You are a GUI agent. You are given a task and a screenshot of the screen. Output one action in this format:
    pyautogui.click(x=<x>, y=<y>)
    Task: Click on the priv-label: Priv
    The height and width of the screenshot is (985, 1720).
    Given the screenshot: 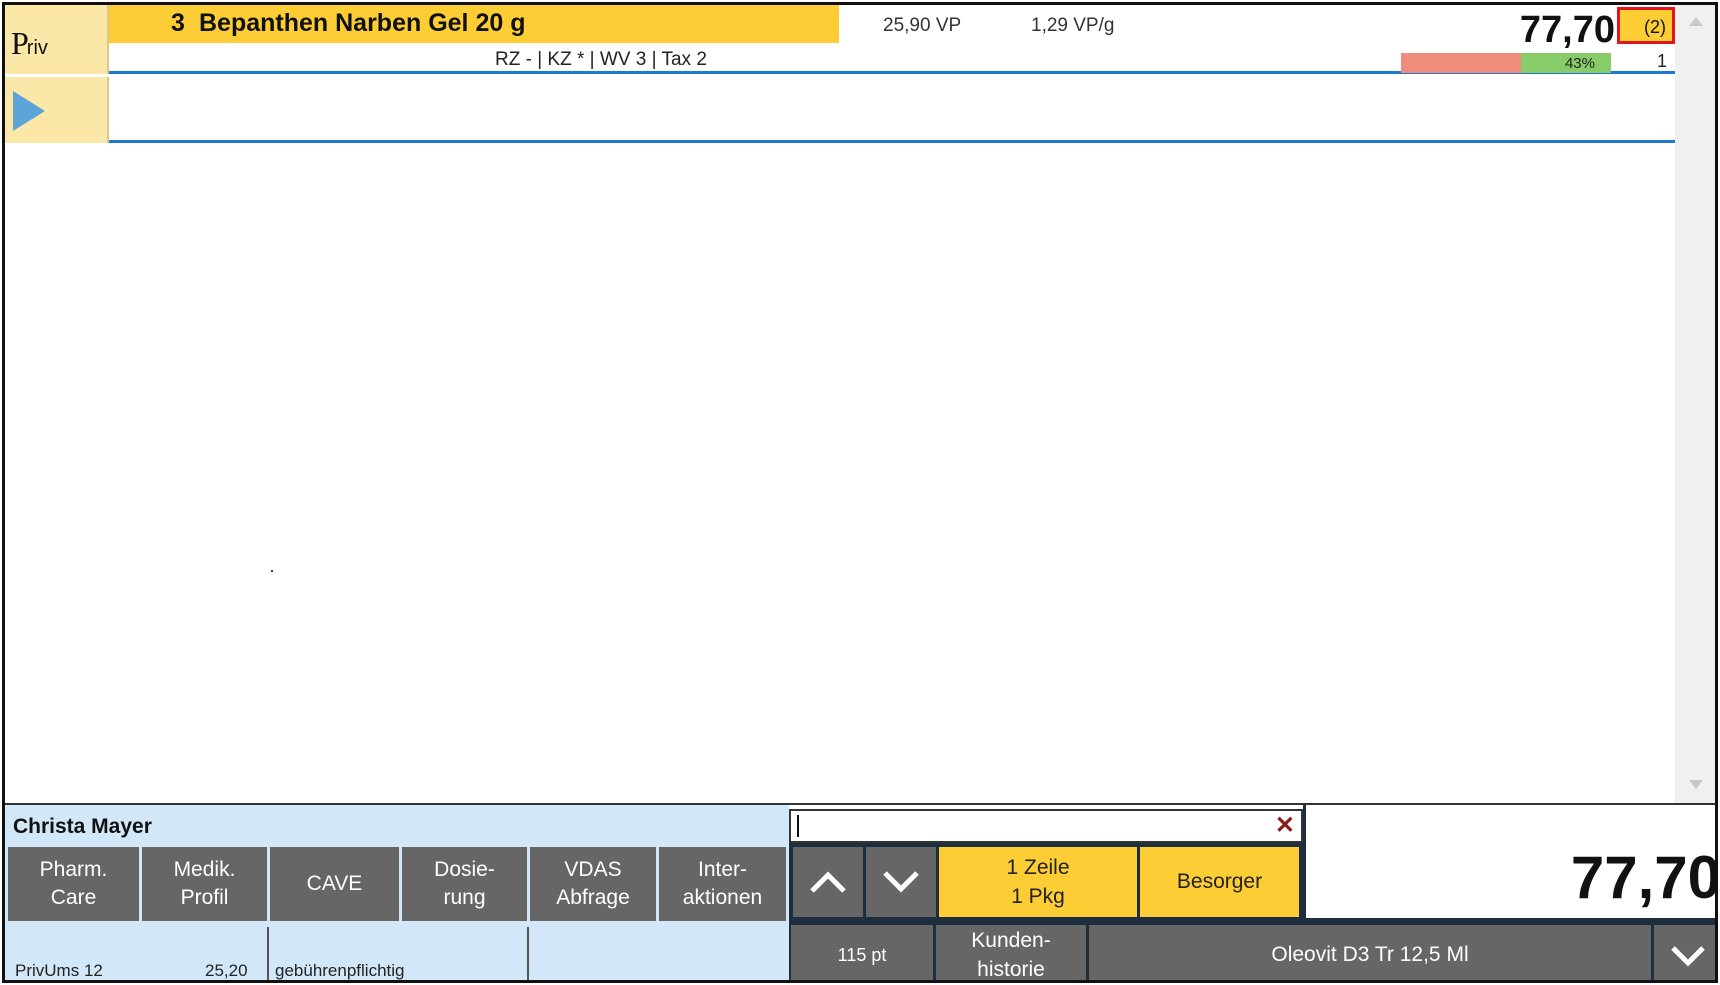 What is the action you would take?
    pyautogui.click(x=29, y=43)
    